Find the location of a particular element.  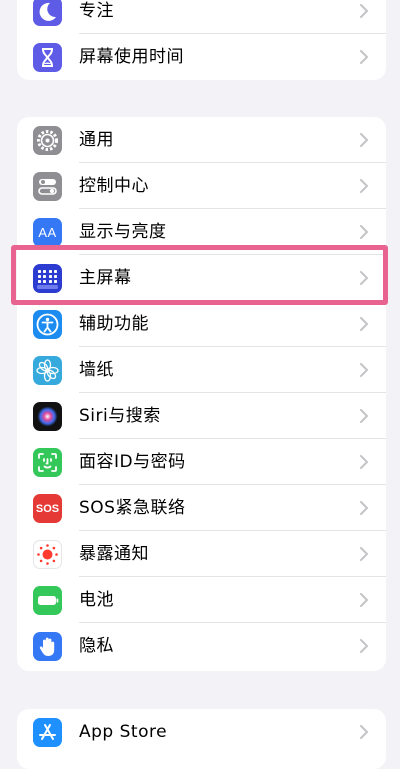

home-grid-icon is located at coordinates (47, 278).